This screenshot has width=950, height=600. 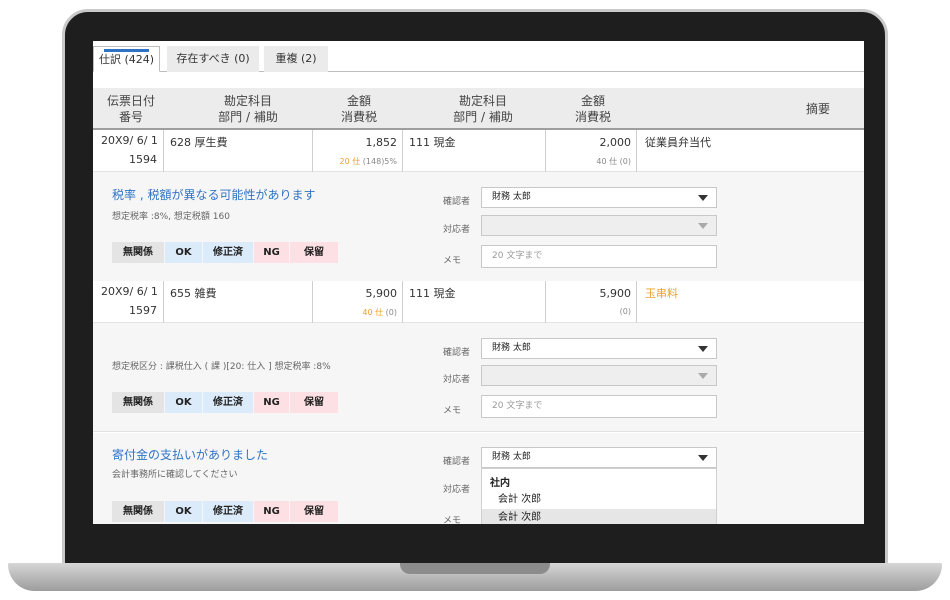 I want to click on entry-number: 1597, so click(x=143, y=310).